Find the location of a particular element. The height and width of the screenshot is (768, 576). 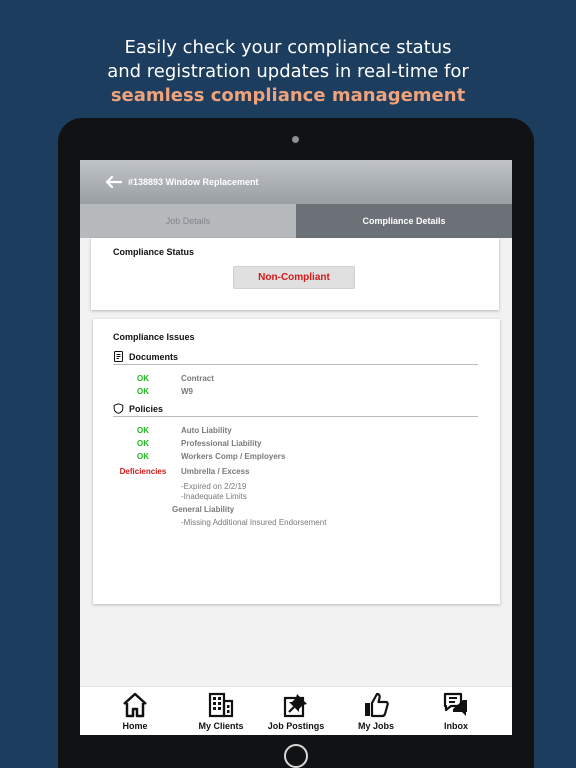

promo-line-1: Easily check your compliance status is located at coordinates (288, 47).